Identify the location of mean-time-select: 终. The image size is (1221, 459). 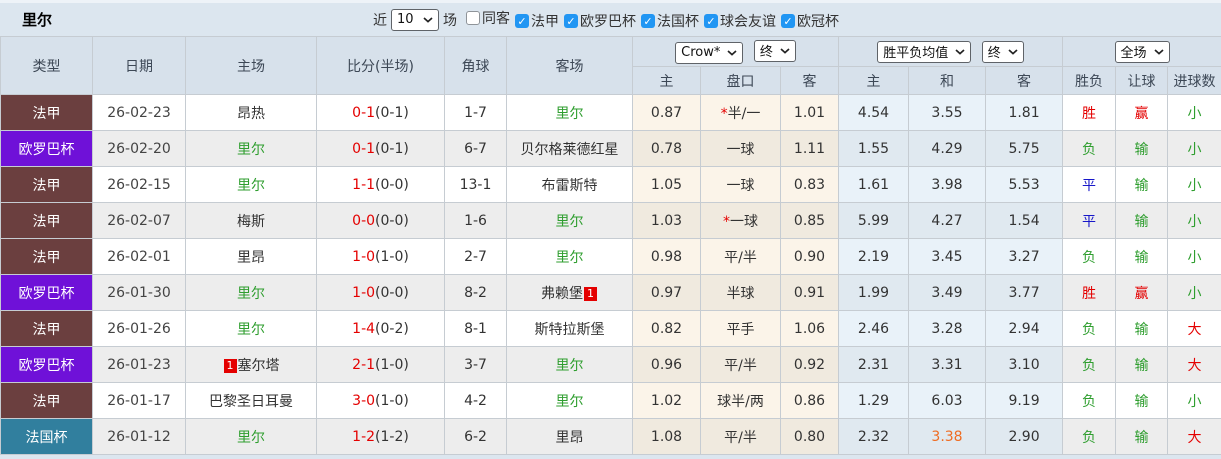
(1002, 51).